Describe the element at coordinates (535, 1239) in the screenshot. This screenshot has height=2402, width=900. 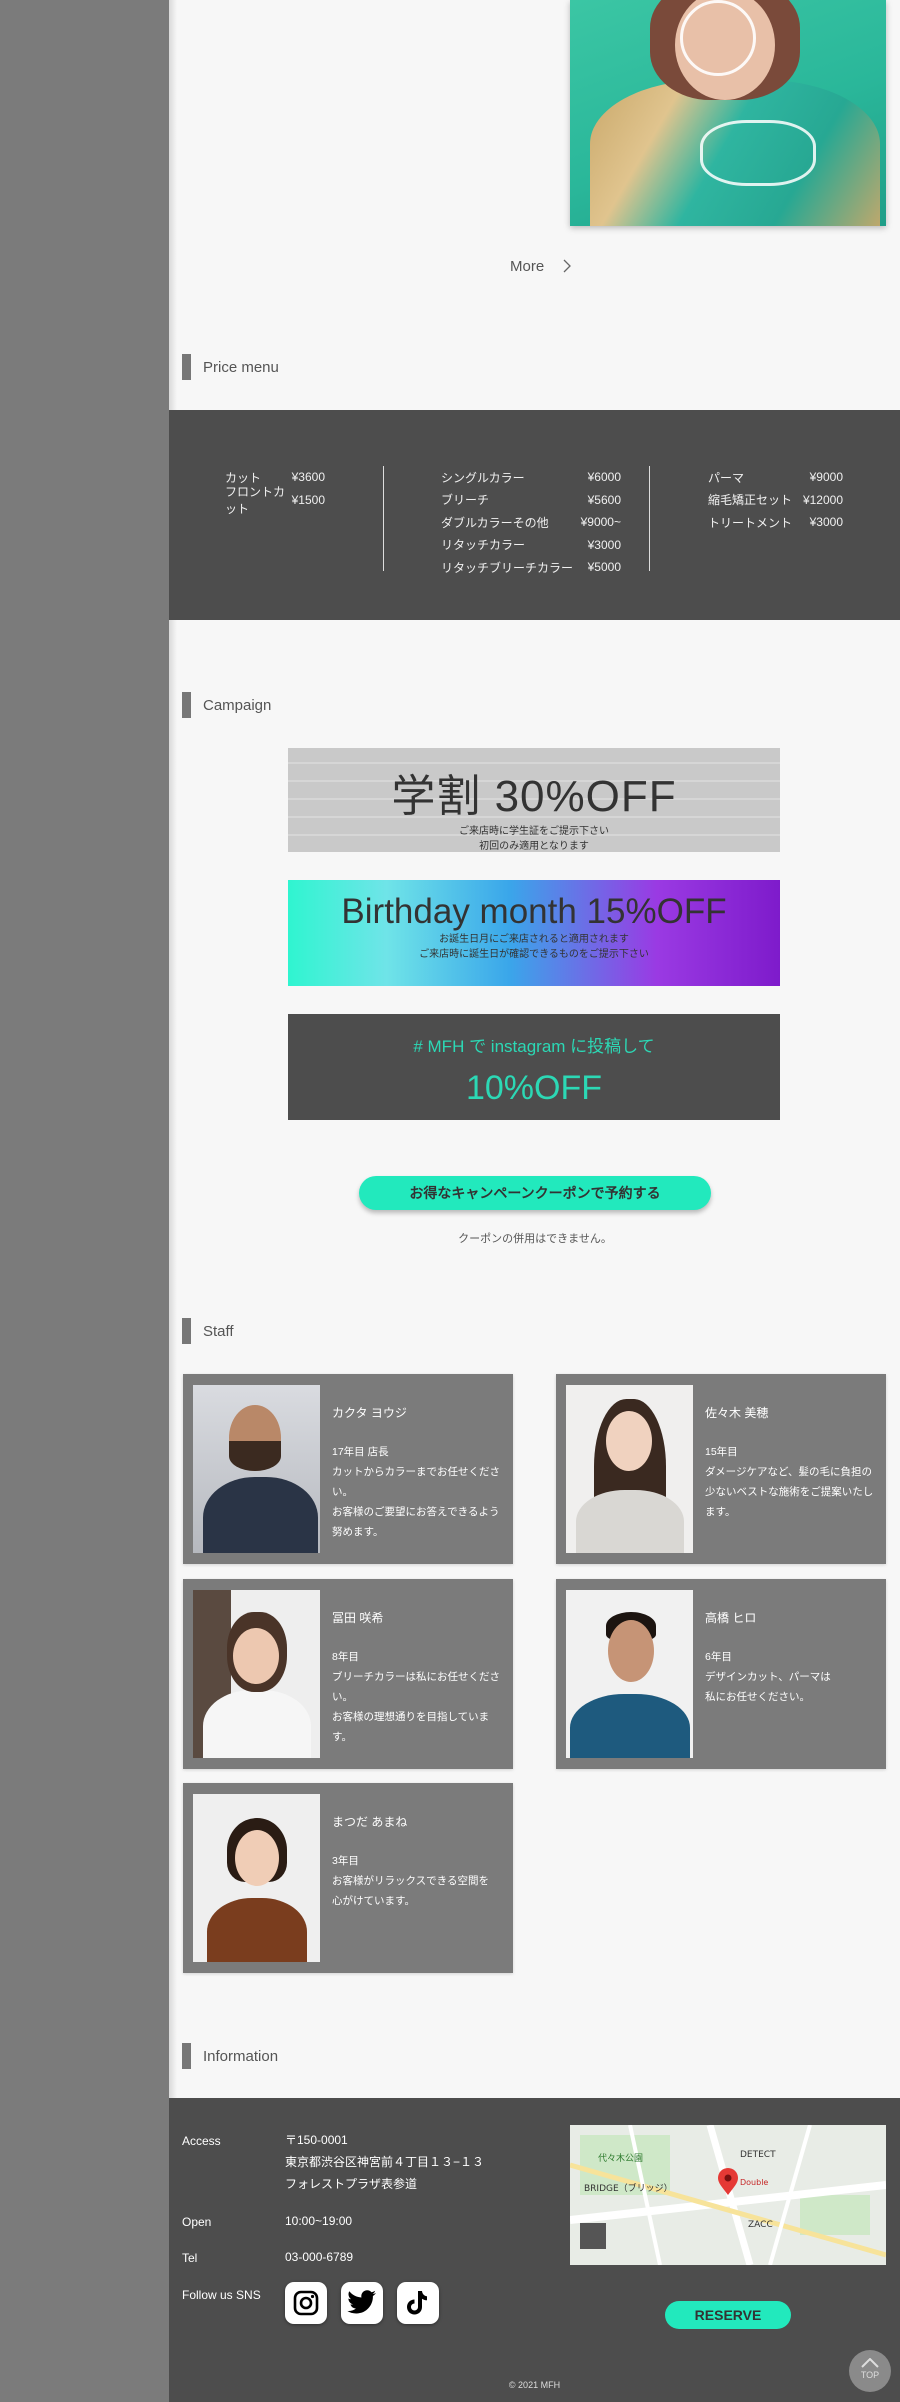
I see `coupon-note: クーポンの併用はできません。` at that location.